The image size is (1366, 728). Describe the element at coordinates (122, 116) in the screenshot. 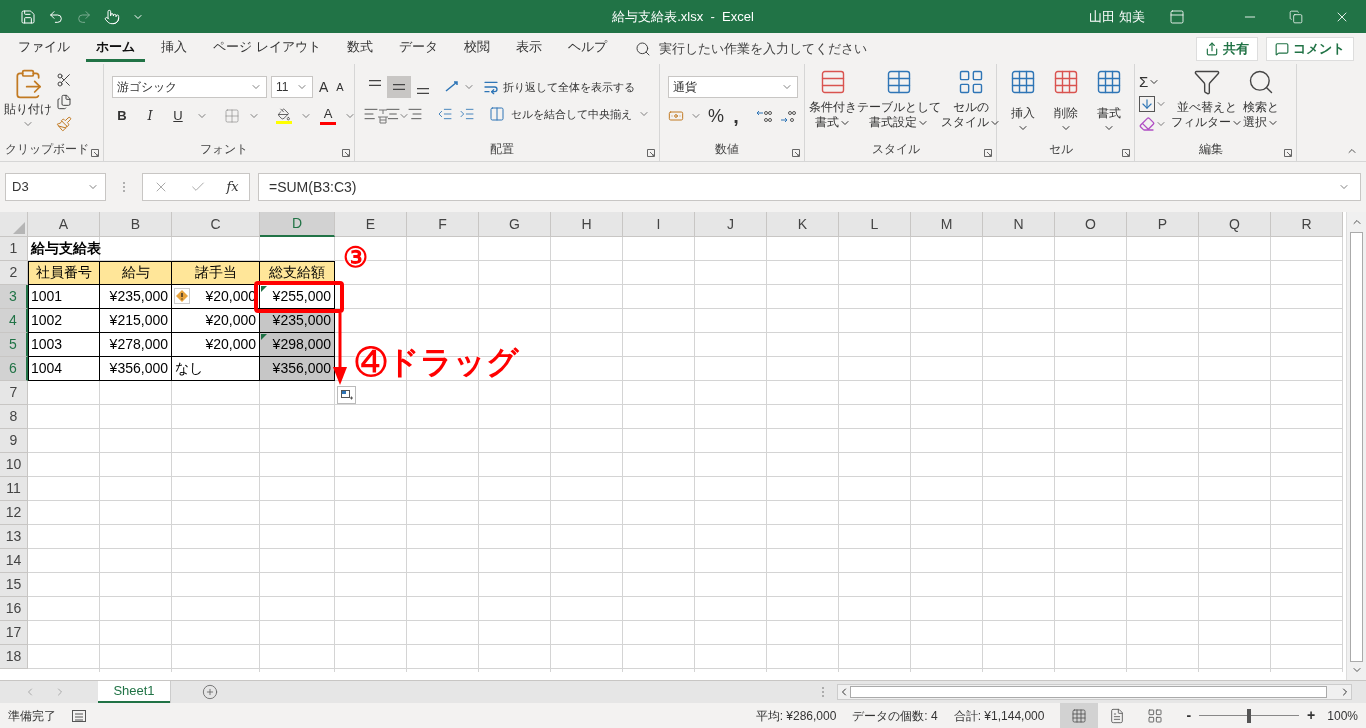

I see `bold-button: B` at that location.